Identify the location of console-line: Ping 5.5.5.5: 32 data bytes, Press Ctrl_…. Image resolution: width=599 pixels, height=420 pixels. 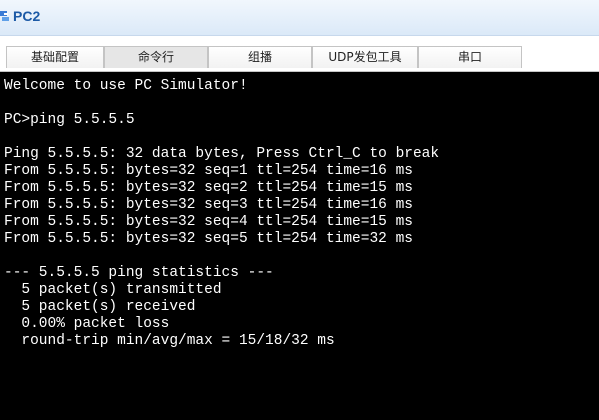
(222, 154).